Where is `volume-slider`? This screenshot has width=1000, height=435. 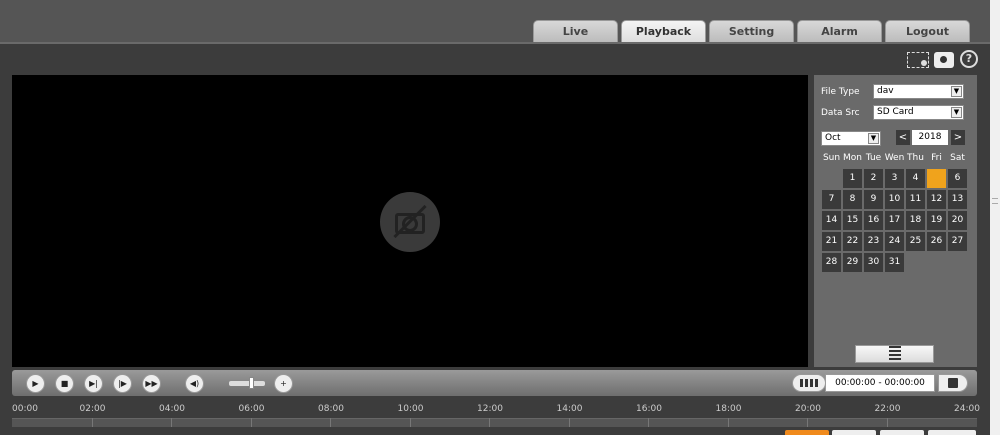 volume-slider is located at coordinates (247, 383).